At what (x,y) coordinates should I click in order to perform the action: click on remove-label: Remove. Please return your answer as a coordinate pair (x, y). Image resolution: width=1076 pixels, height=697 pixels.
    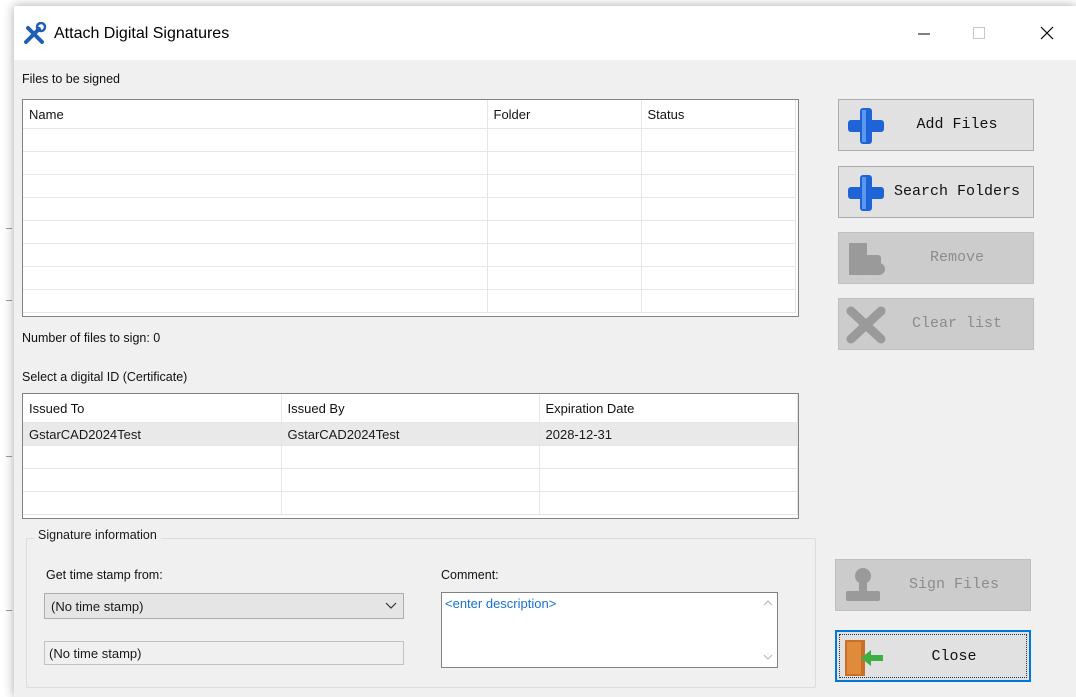
    Looking at the image, I should click on (956, 257).